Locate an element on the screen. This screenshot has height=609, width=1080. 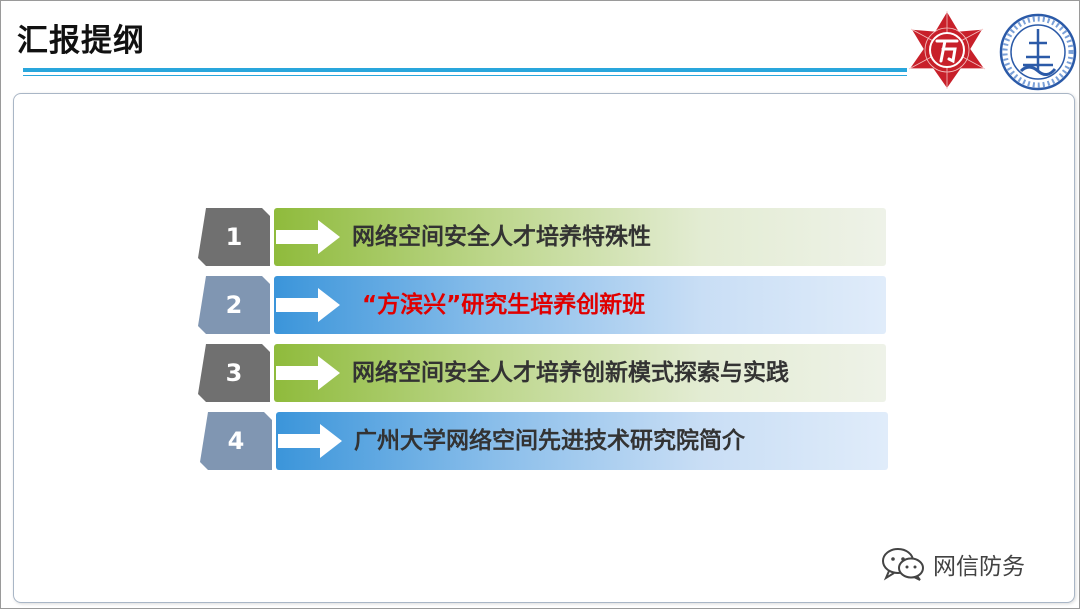
outline-label: 网络空间安全人才培养创新模式探索与实践 is located at coordinates (570, 373).